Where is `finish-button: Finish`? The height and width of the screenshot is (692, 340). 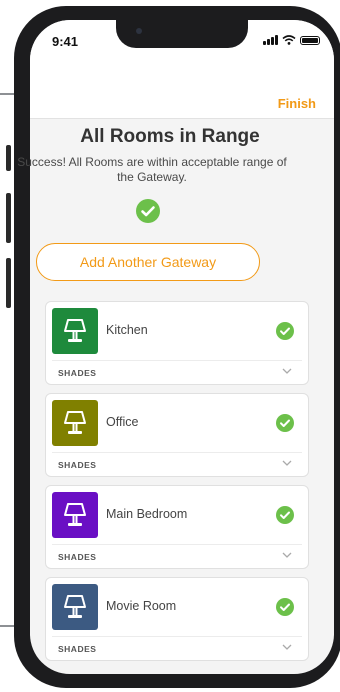
finish-button: Finish is located at coordinates (297, 103).